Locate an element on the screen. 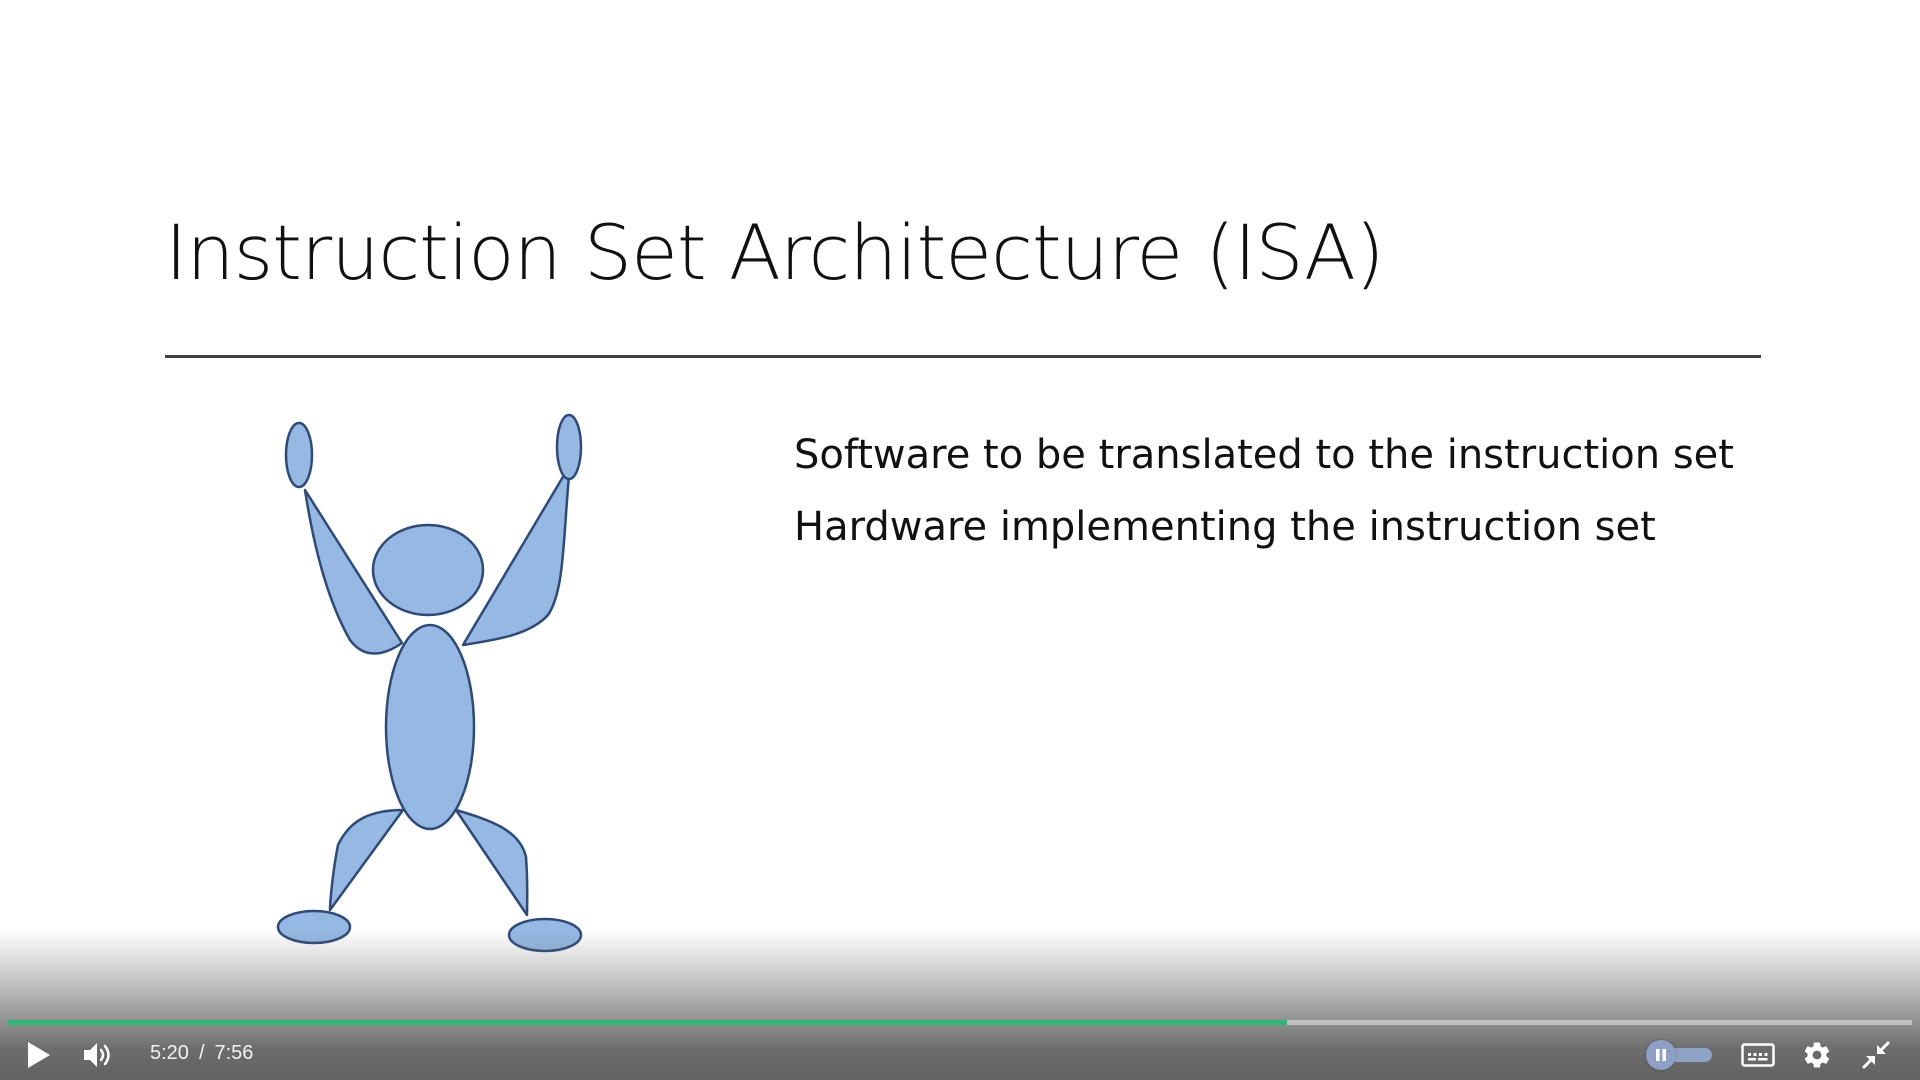 This screenshot has width=1920, height=1080. pause-icon is located at coordinates (1661, 1055).